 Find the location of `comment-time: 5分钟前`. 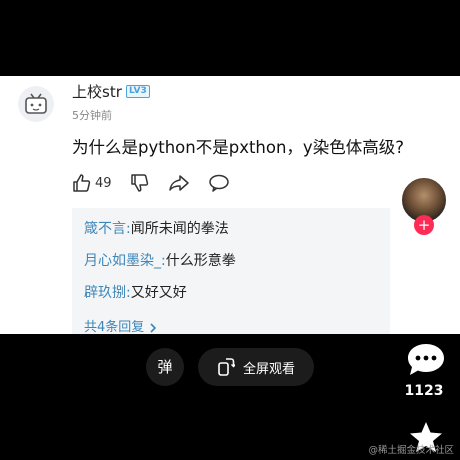

comment-time: 5分钟前 is located at coordinates (92, 115).